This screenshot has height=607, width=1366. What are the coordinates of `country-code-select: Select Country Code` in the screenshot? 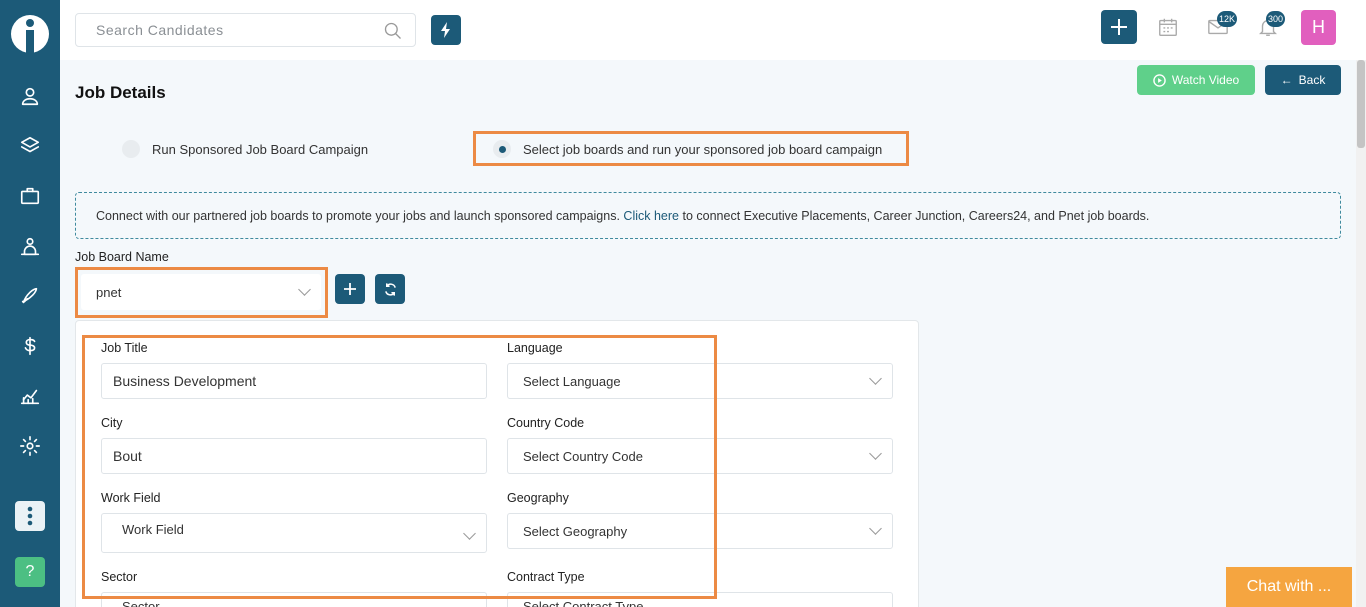 It's located at (700, 456).